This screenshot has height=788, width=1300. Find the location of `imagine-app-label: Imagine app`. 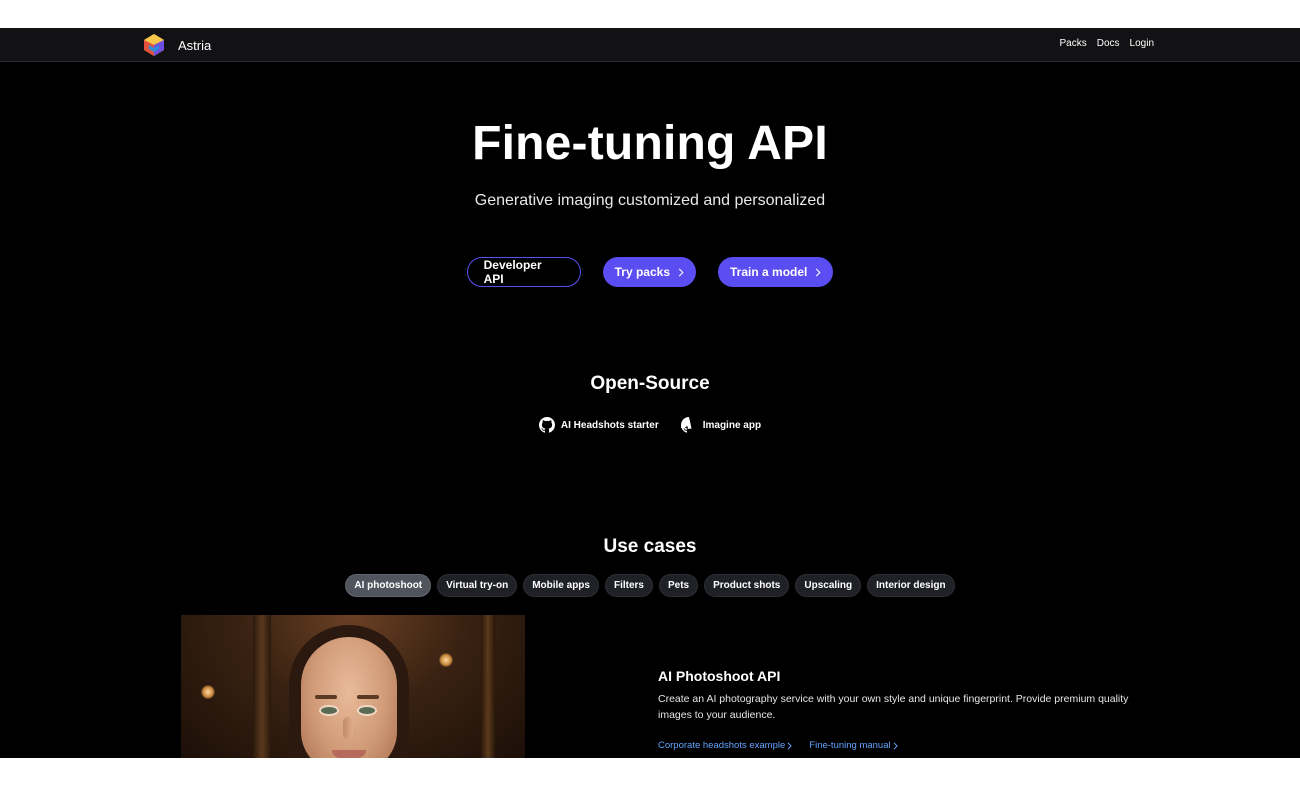

imagine-app-label: Imagine app is located at coordinates (732, 425).